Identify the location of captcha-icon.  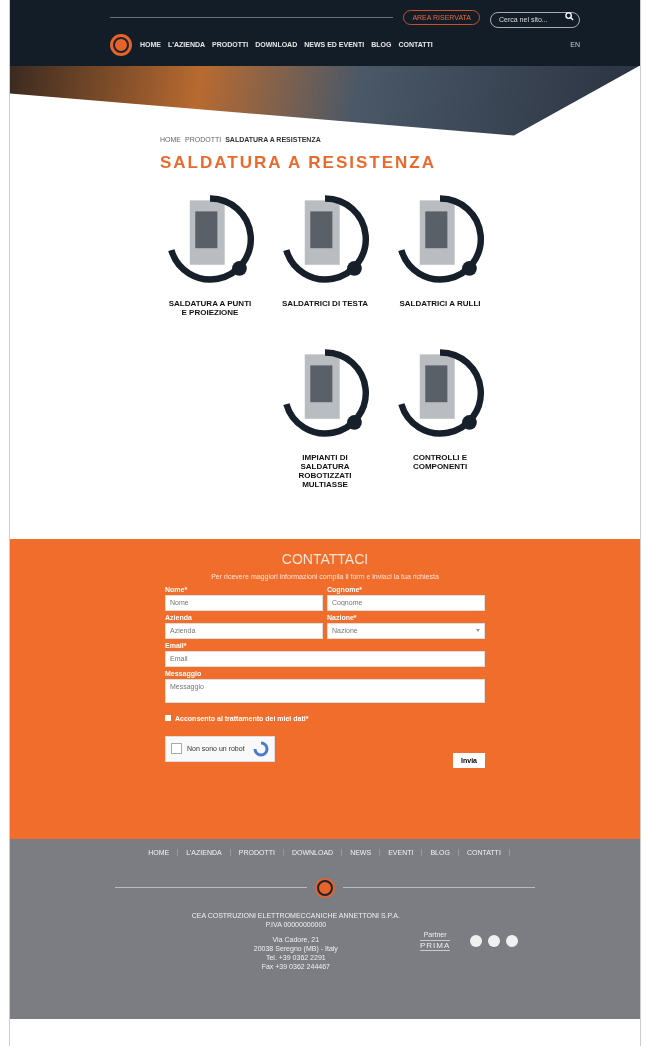
(261, 748).